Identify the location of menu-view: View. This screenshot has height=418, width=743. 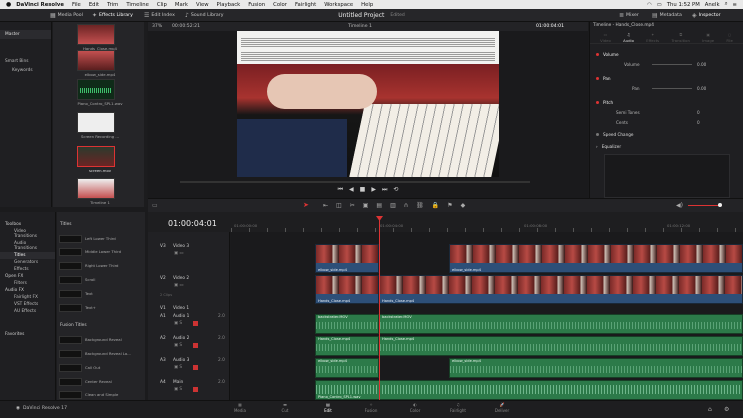
(202, 5).